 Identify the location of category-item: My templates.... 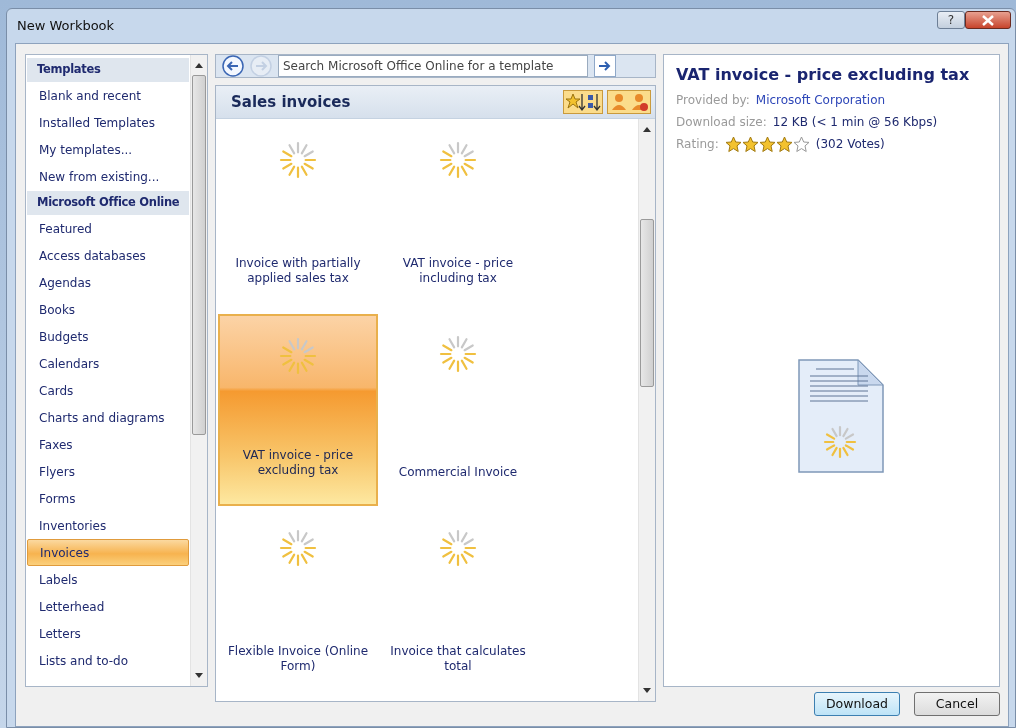
(108, 149).